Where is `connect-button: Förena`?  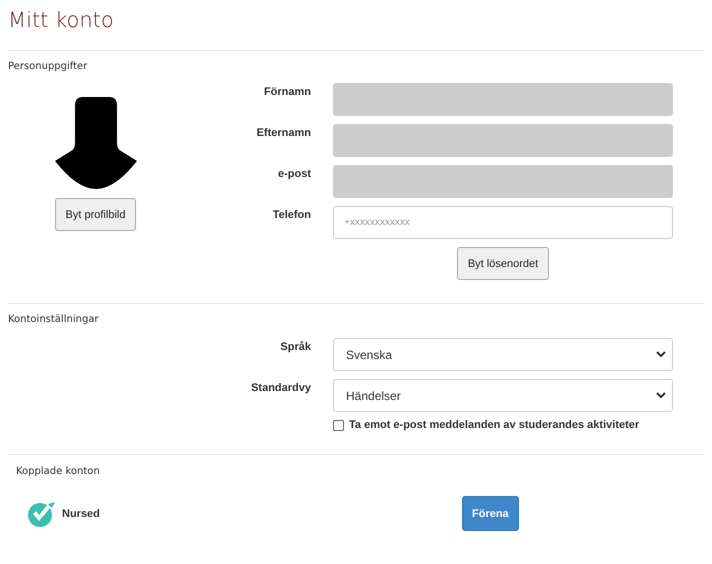 connect-button: Förena is located at coordinates (490, 513).